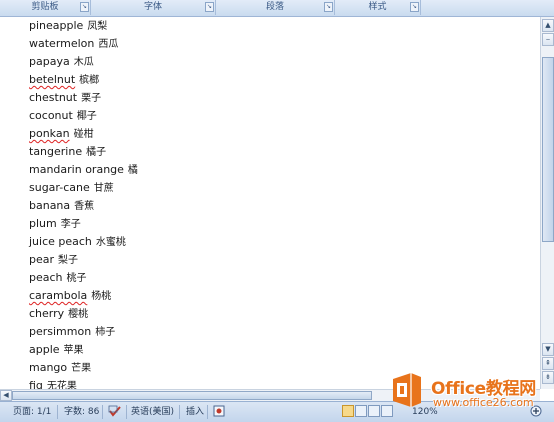  Describe the element at coordinates (483, 402) in the screenshot. I see `watermark-url: www.office26.com` at that location.